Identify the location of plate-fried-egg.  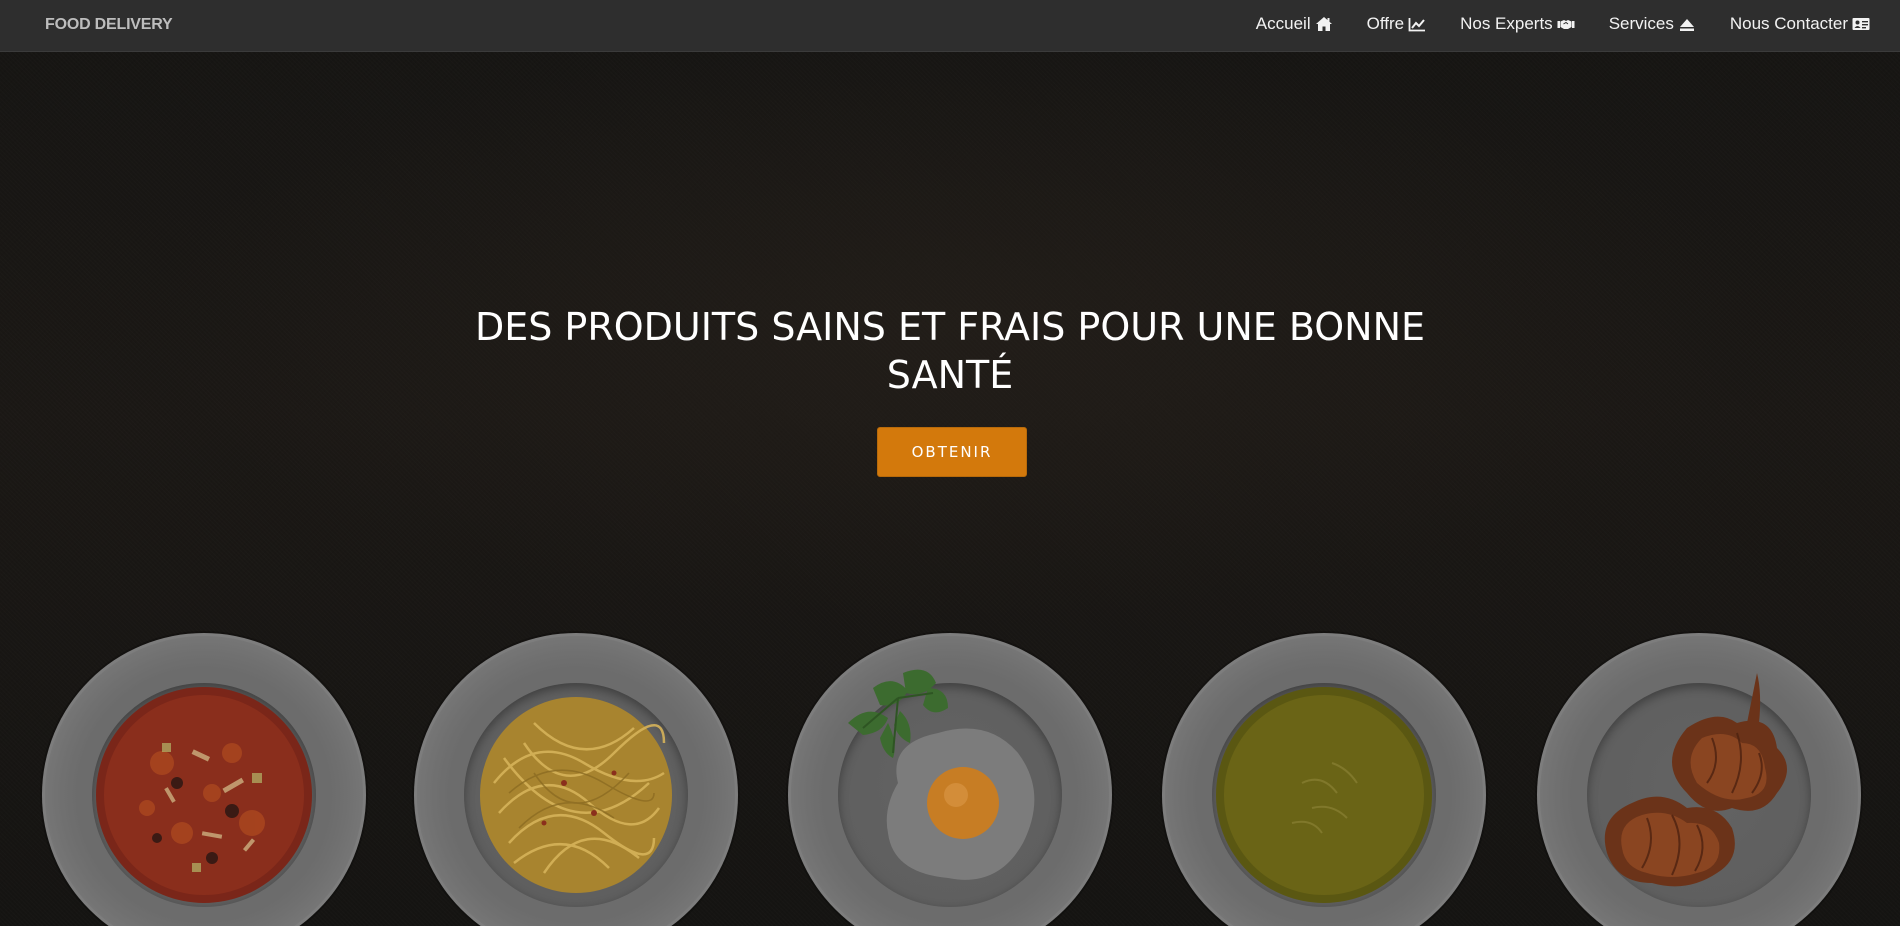
(950, 779).